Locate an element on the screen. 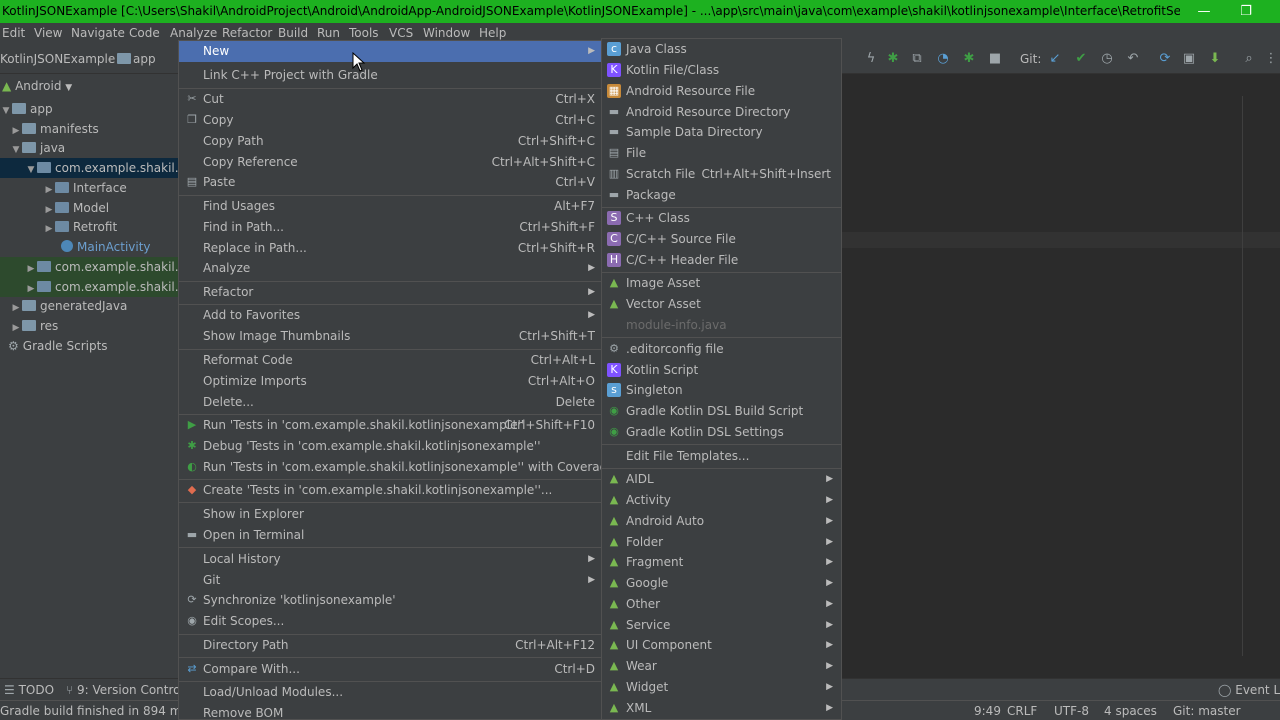 The image size is (1280, 720). menu-item-reformat-code: Reformat Code Ctrl+Alt+L is located at coordinates (390, 360).